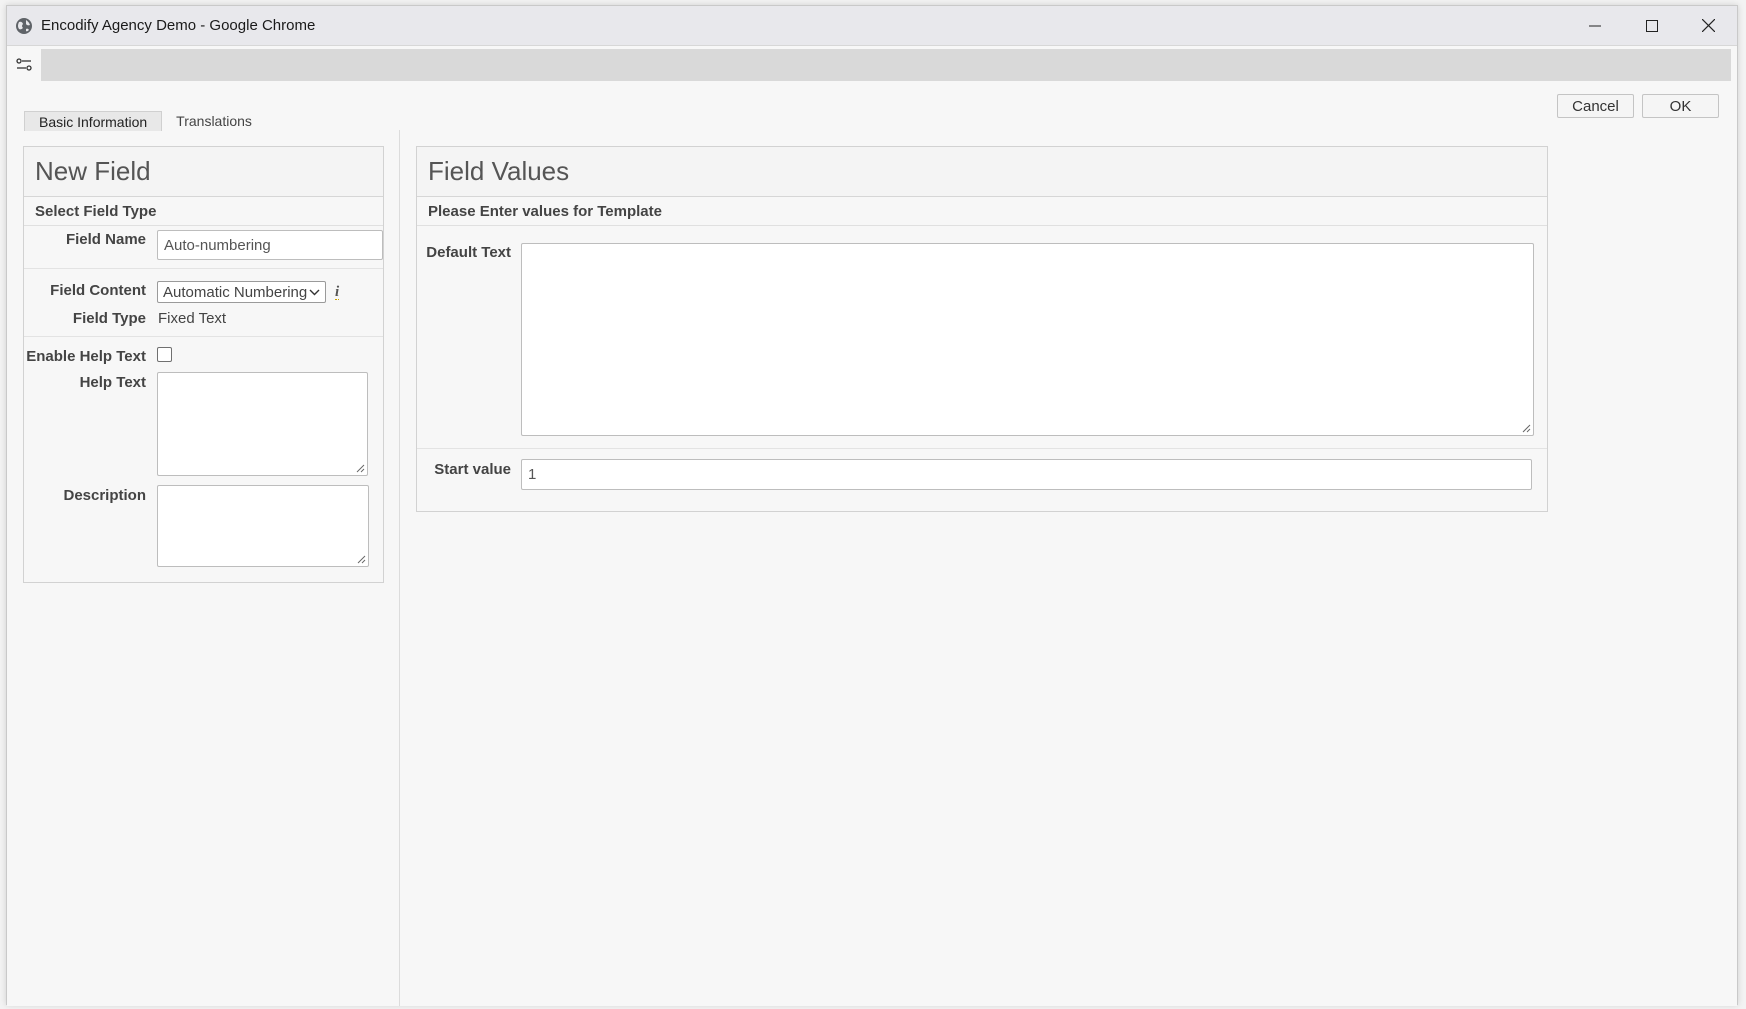 Image resolution: width=1746 pixels, height=1009 pixels. I want to click on tab-bar: Basic Information Translations, so click(145, 121).